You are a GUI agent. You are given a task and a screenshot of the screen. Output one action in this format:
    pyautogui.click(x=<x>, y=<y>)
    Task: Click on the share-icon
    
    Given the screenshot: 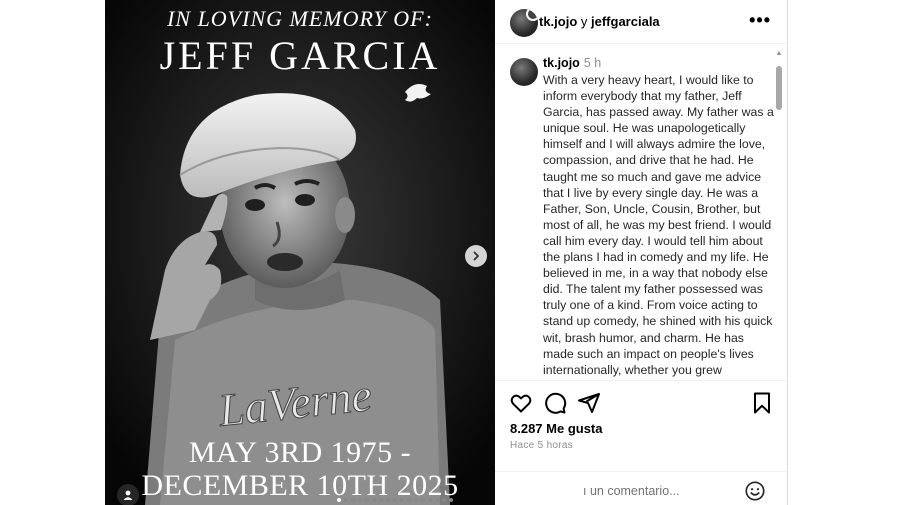 What is the action you would take?
    pyautogui.click(x=589, y=403)
    